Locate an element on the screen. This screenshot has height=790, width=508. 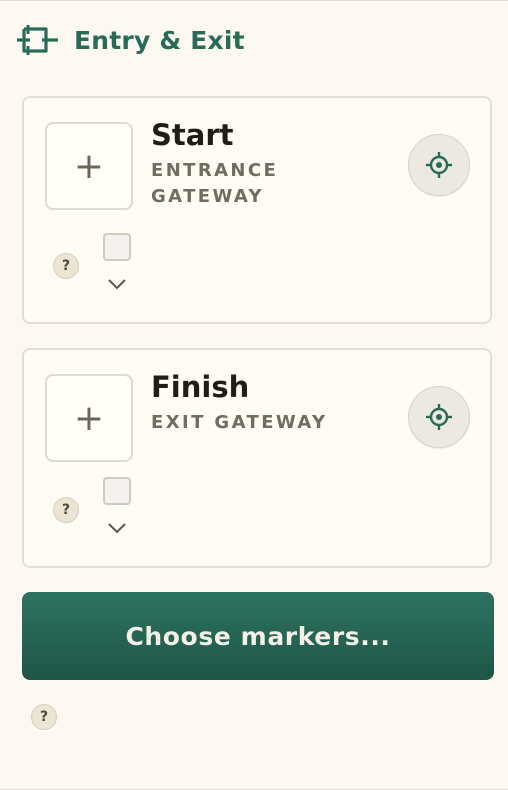
finish-checkbox is located at coordinates (117, 491).